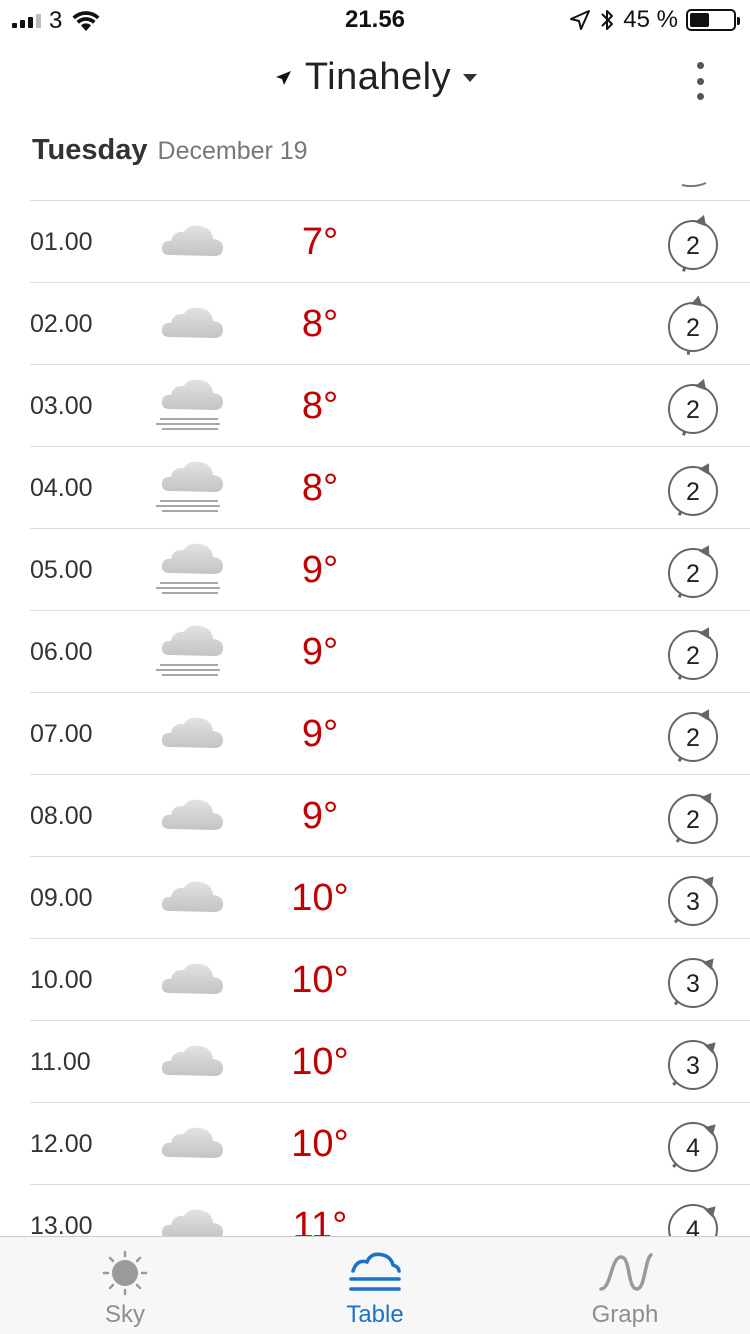 This screenshot has height=1334, width=750. What do you see at coordinates (390, 898) in the screenshot?
I see `table-row: 09.00 10° 3` at bounding box center [390, 898].